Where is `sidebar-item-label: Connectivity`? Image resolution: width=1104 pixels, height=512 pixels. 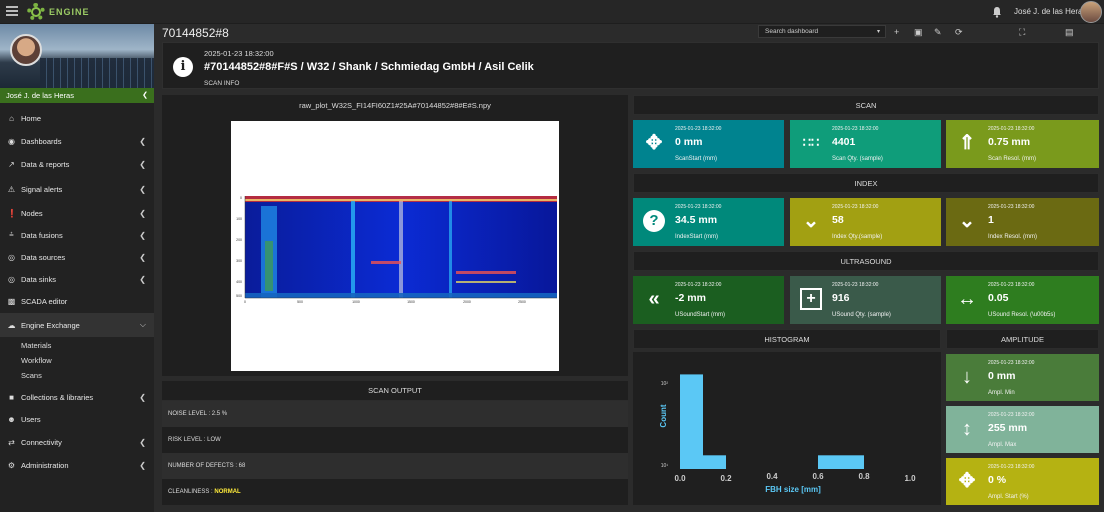 sidebar-item-label: Connectivity is located at coordinates (41, 442).